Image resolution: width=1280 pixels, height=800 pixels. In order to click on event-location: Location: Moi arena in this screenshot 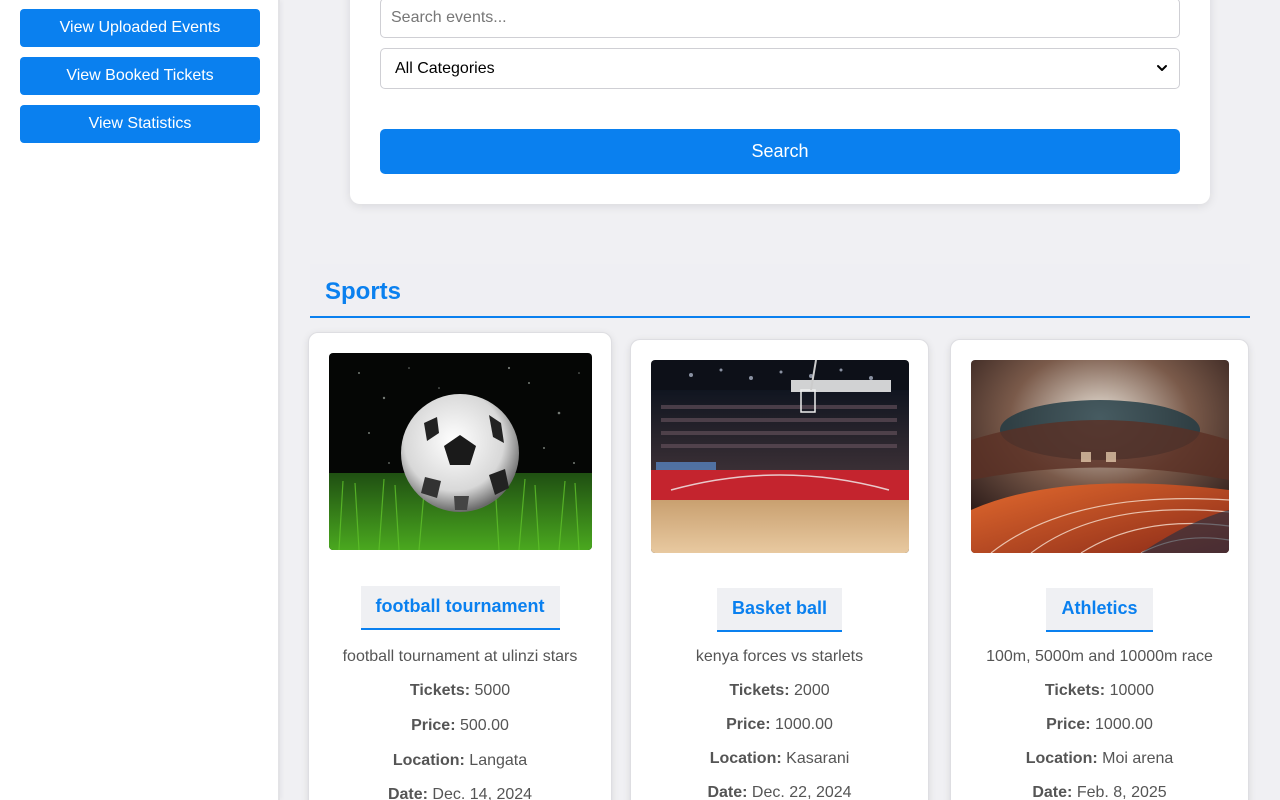, I will do `click(1099, 759)`.